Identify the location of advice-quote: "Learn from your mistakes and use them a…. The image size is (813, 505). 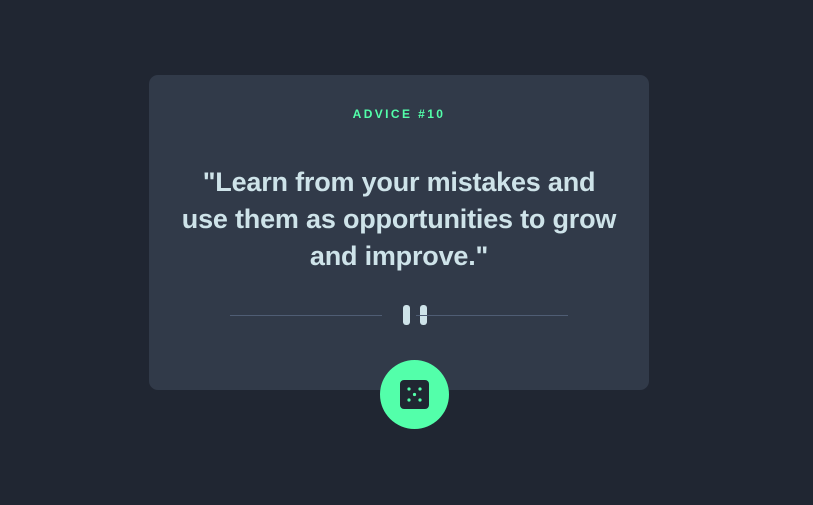
(399, 219).